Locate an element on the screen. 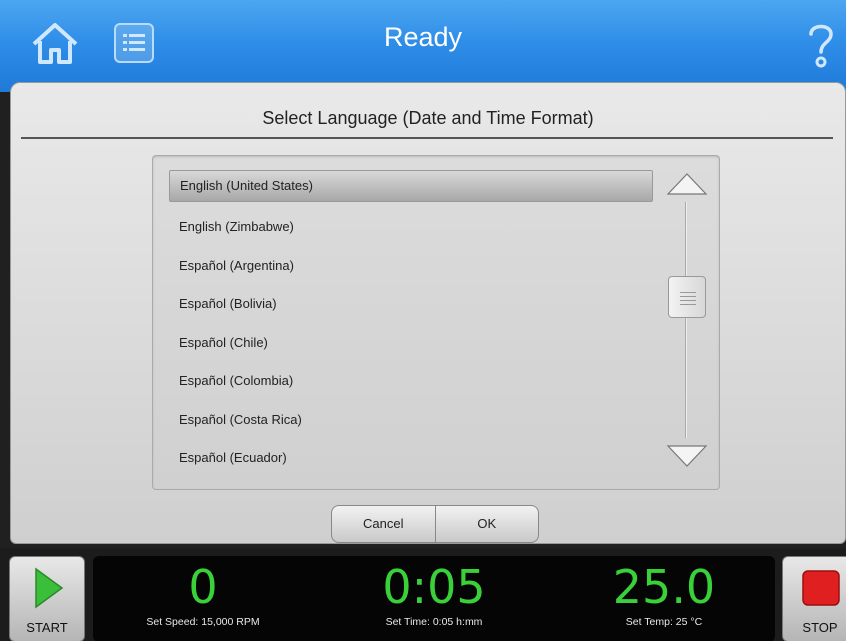  ok-button: OK is located at coordinates (487, 524).